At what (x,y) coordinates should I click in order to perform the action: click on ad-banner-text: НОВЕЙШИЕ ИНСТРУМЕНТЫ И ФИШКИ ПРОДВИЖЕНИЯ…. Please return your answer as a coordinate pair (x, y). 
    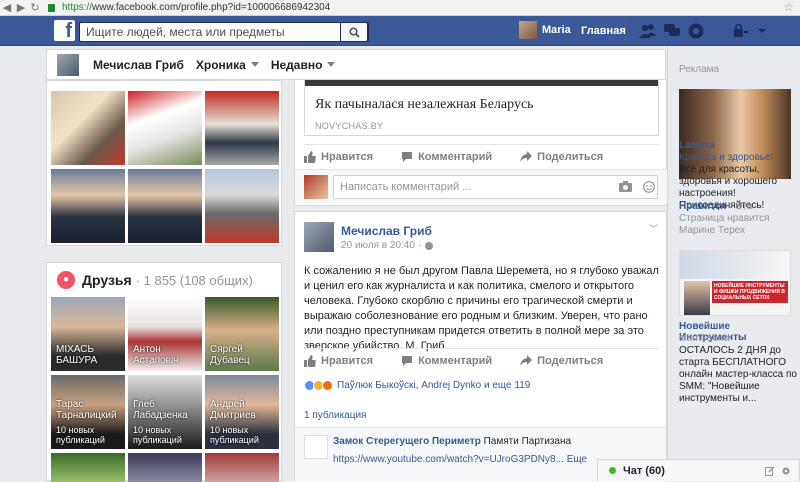
    Looking at the image, I should click on (750, 292).